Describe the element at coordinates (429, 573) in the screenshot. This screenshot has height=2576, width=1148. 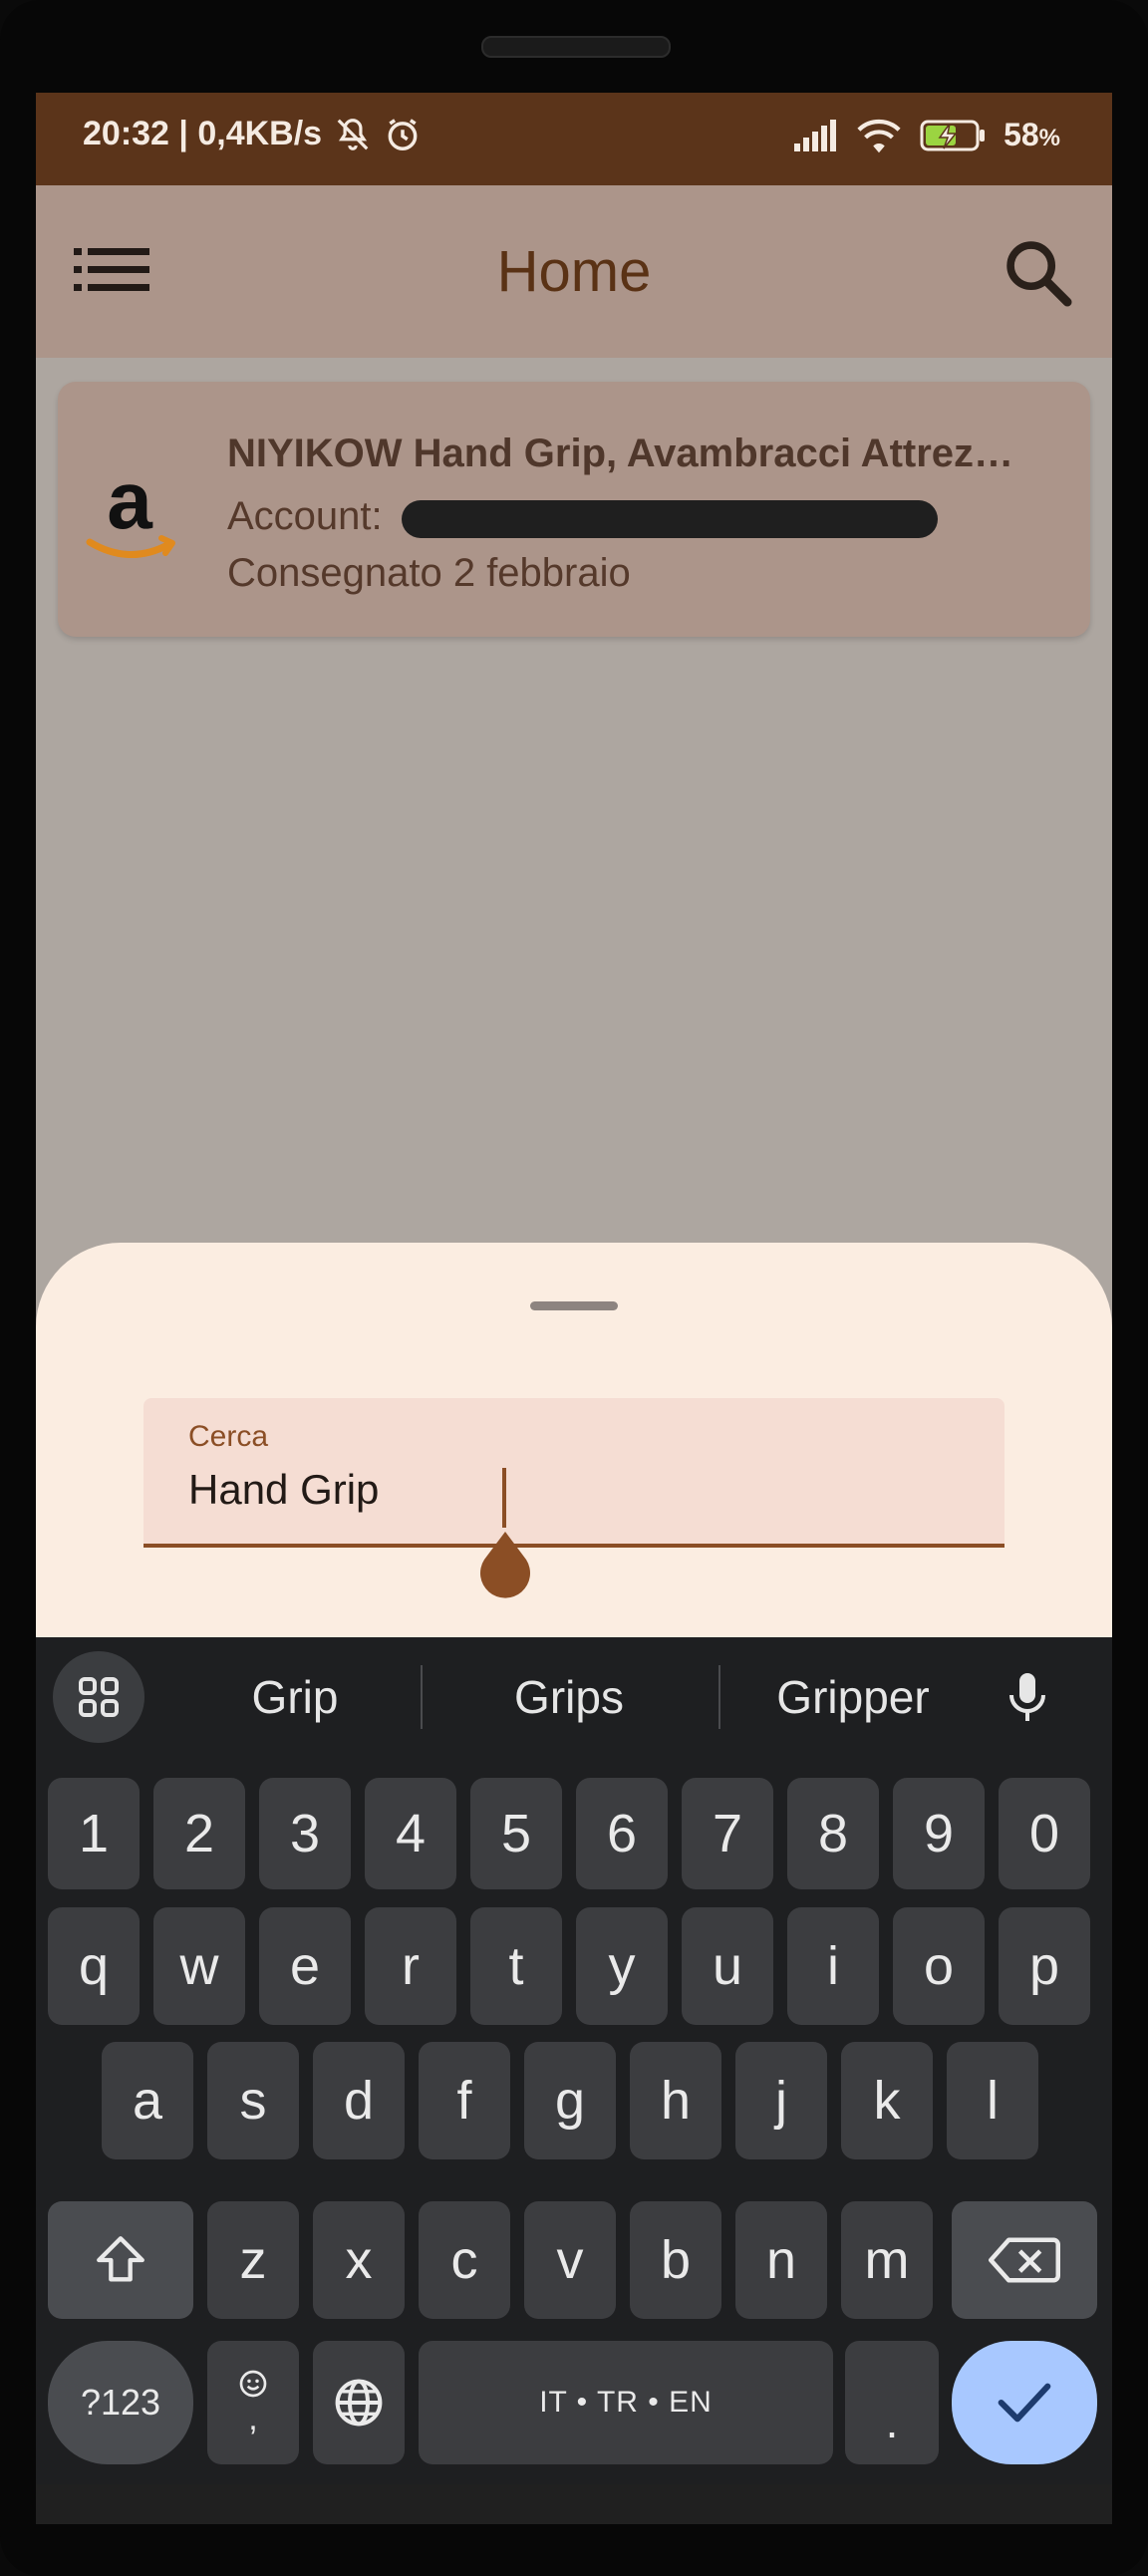
I see `order-status: Consegnato 2 febbraio` at that location.